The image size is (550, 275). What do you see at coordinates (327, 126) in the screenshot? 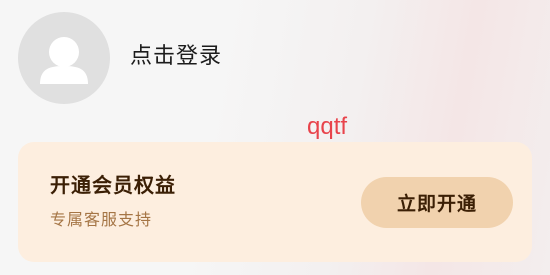
I see `watermark-text: qqtf` at bounding box center [327, 126].